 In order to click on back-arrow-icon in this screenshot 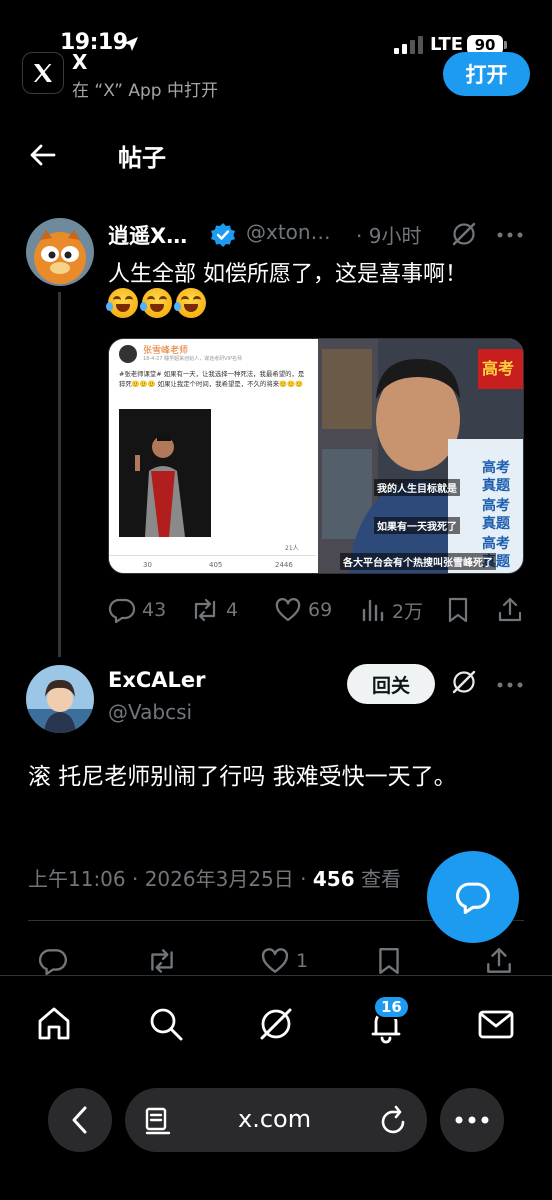, I will do `click(43, 155)`.